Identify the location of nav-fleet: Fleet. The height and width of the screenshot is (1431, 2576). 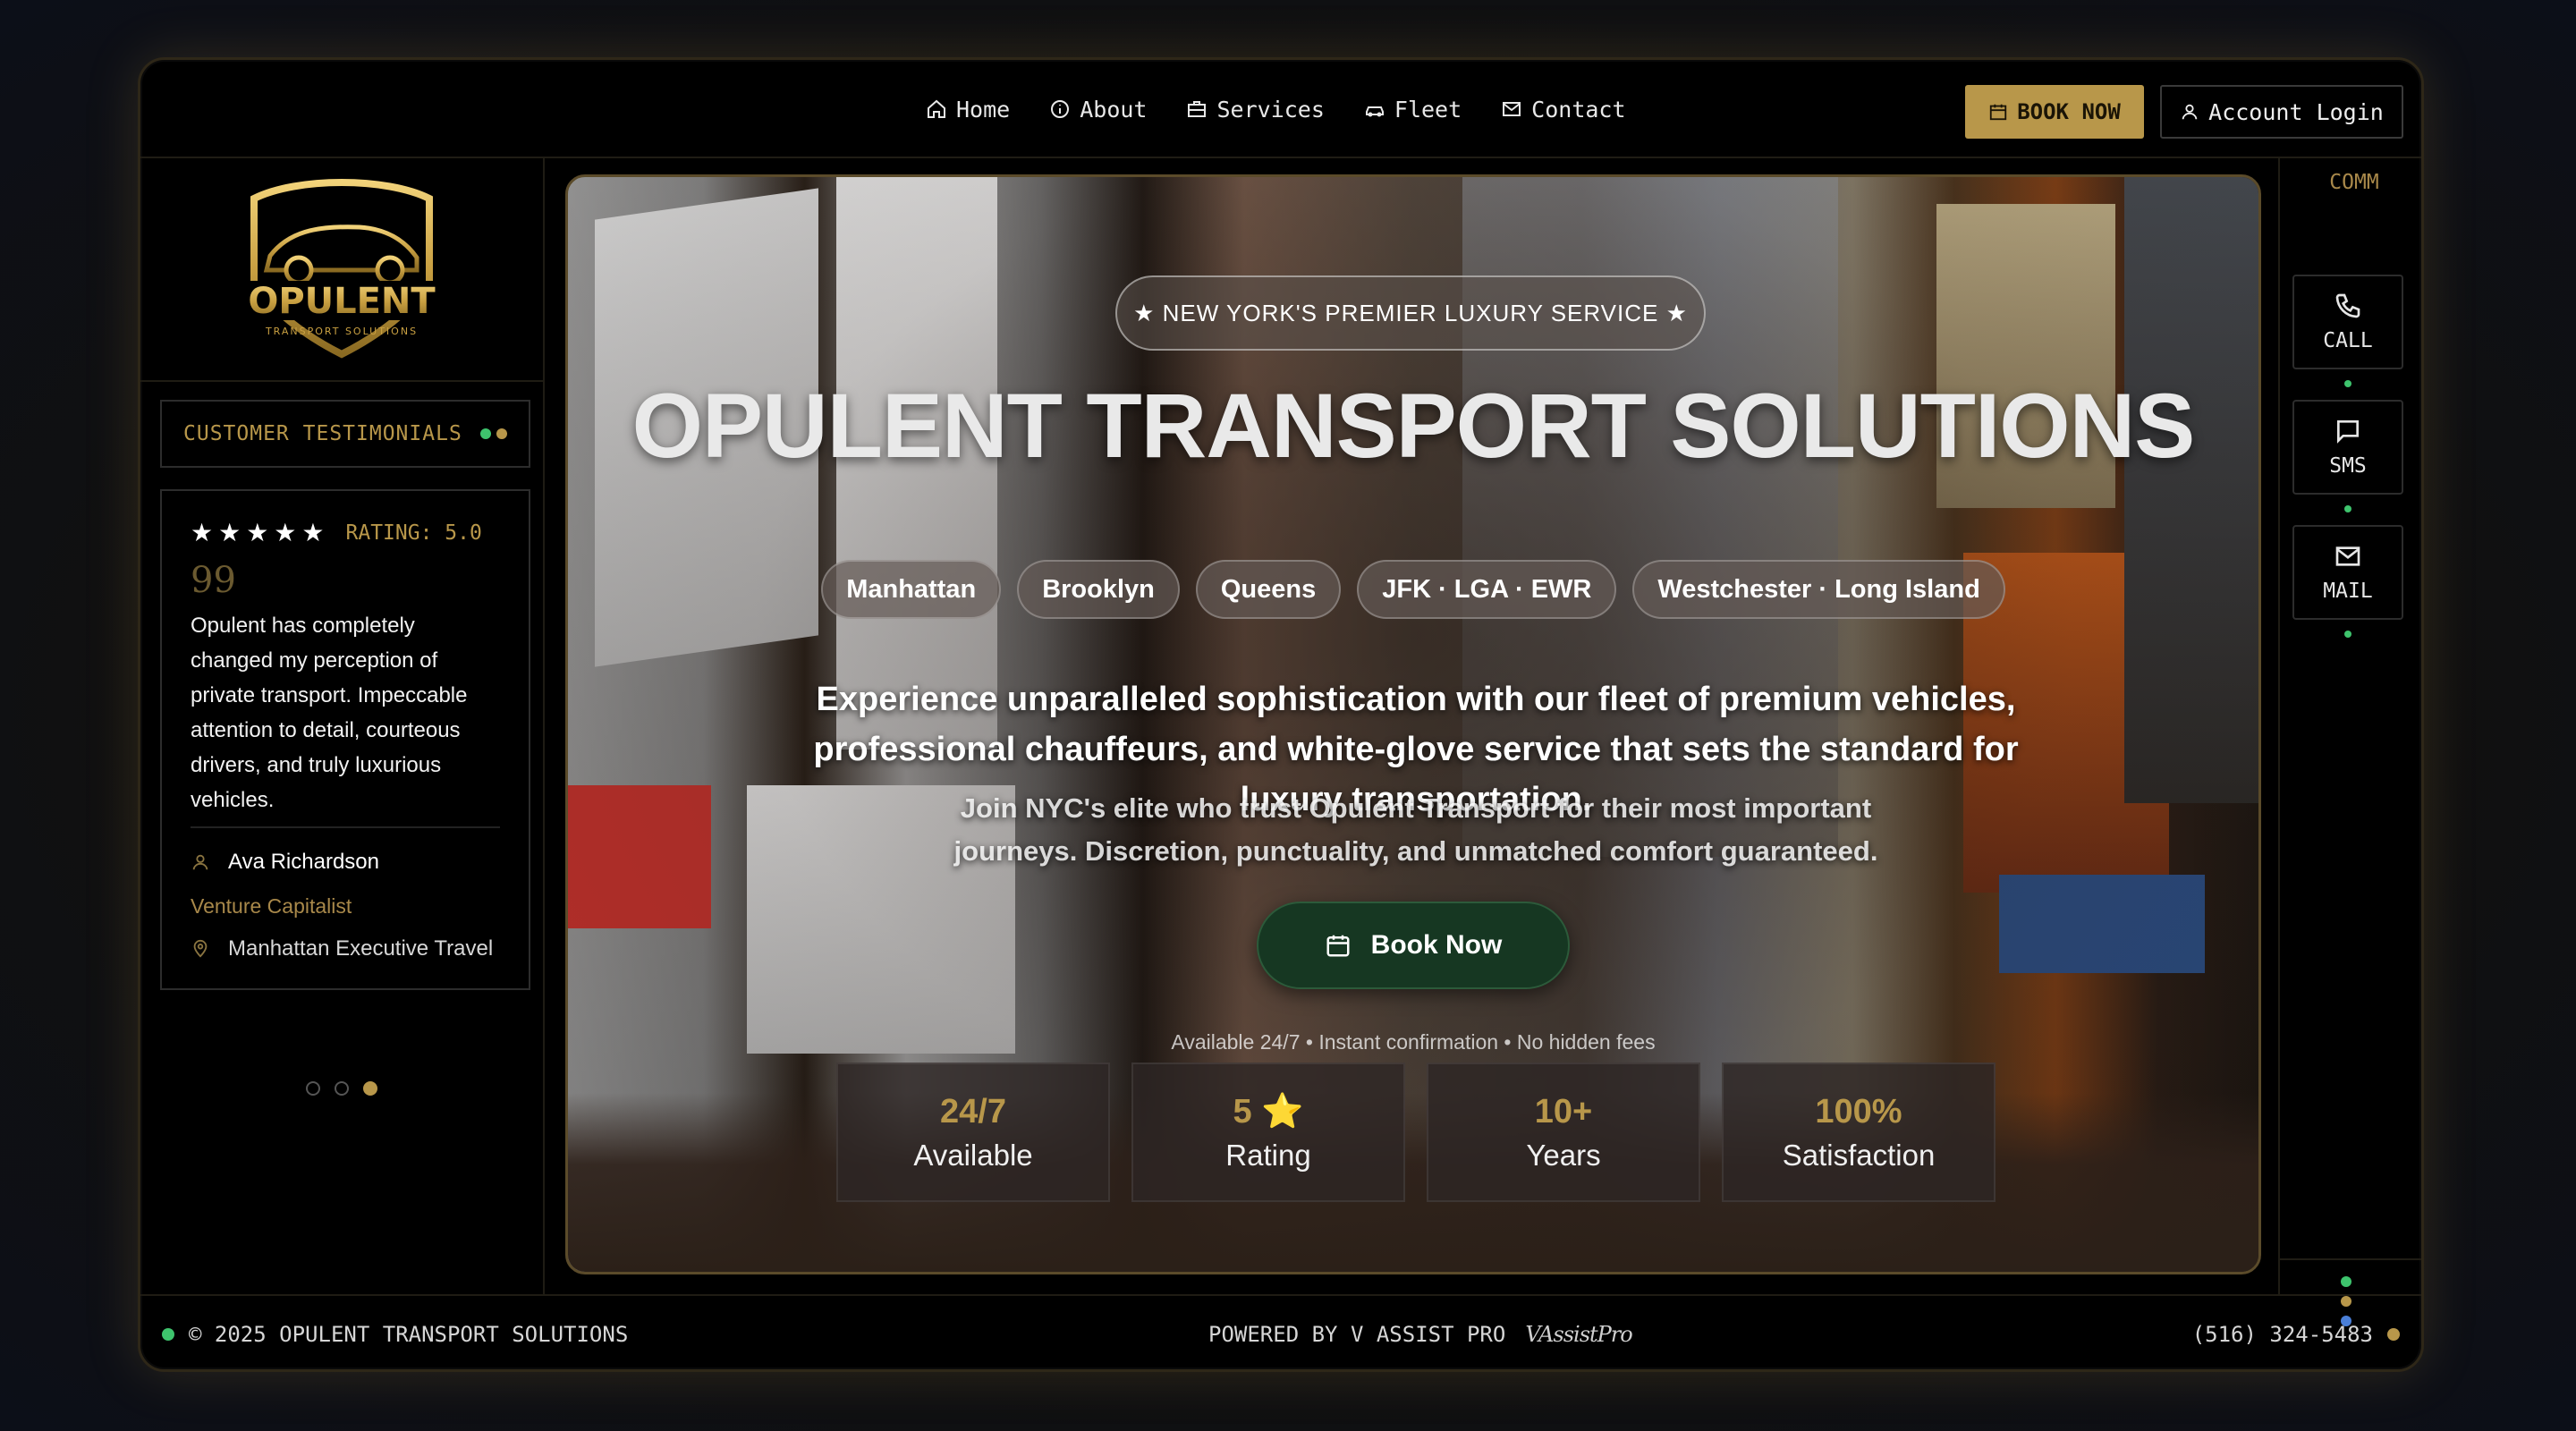
(1413, 110).